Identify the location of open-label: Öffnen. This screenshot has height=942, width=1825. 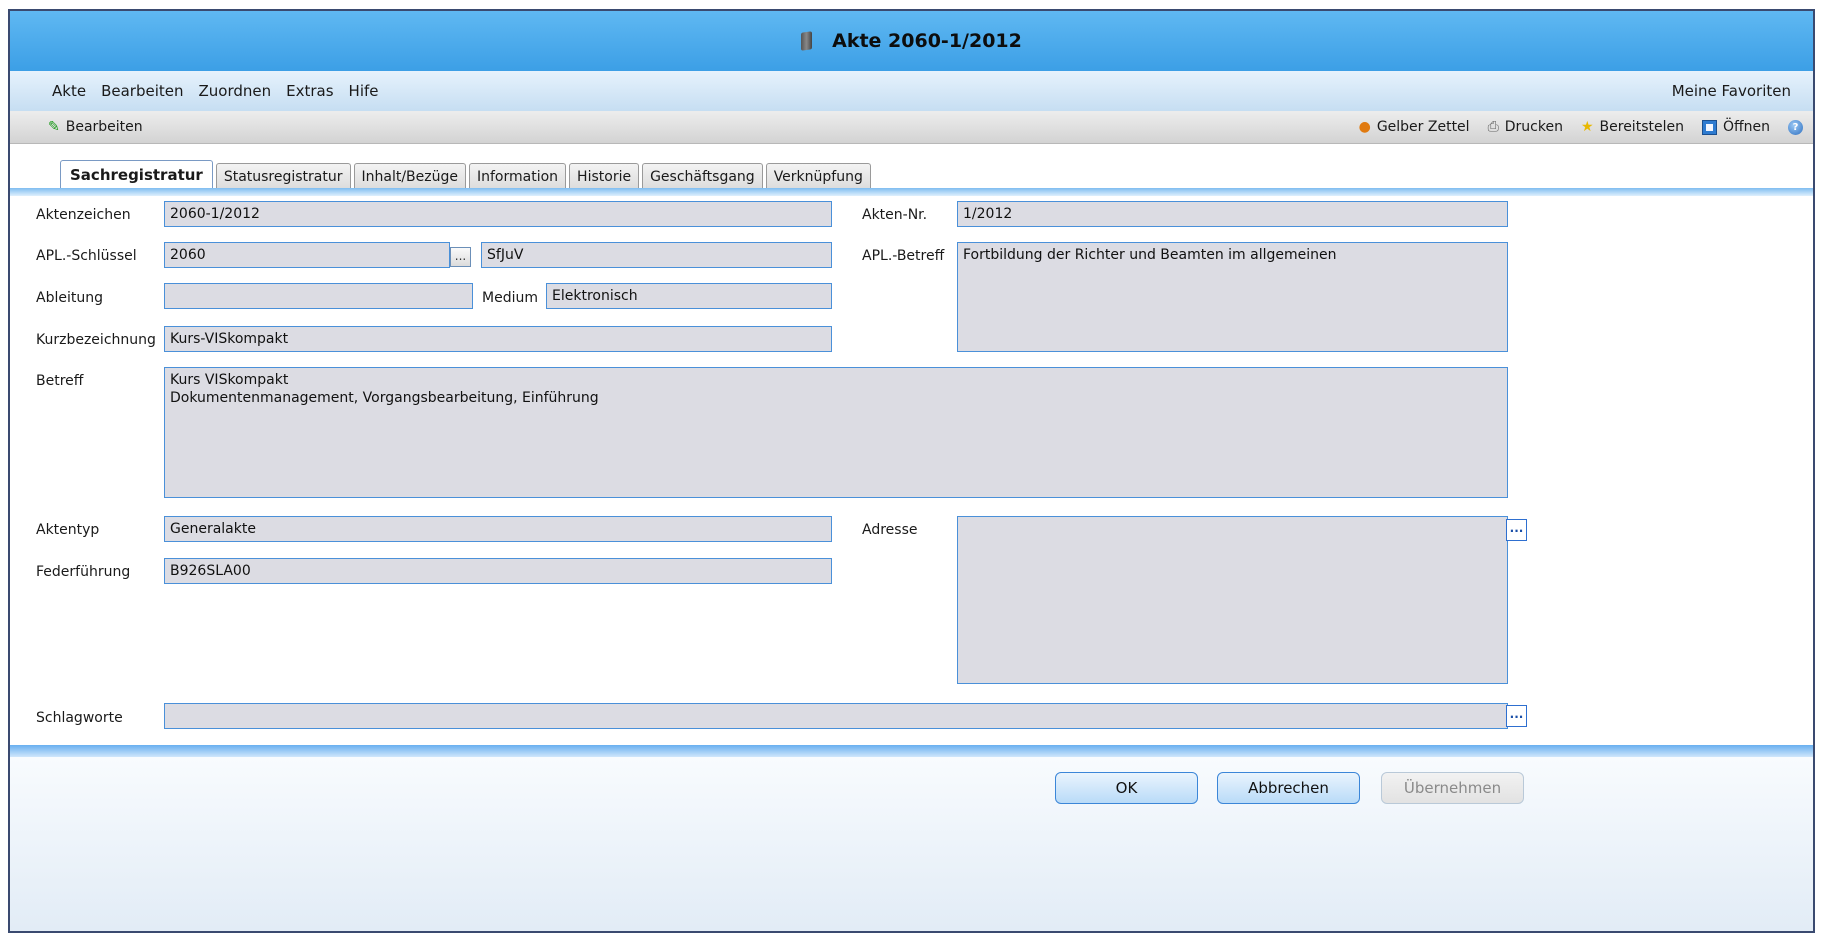
(1746, 127).